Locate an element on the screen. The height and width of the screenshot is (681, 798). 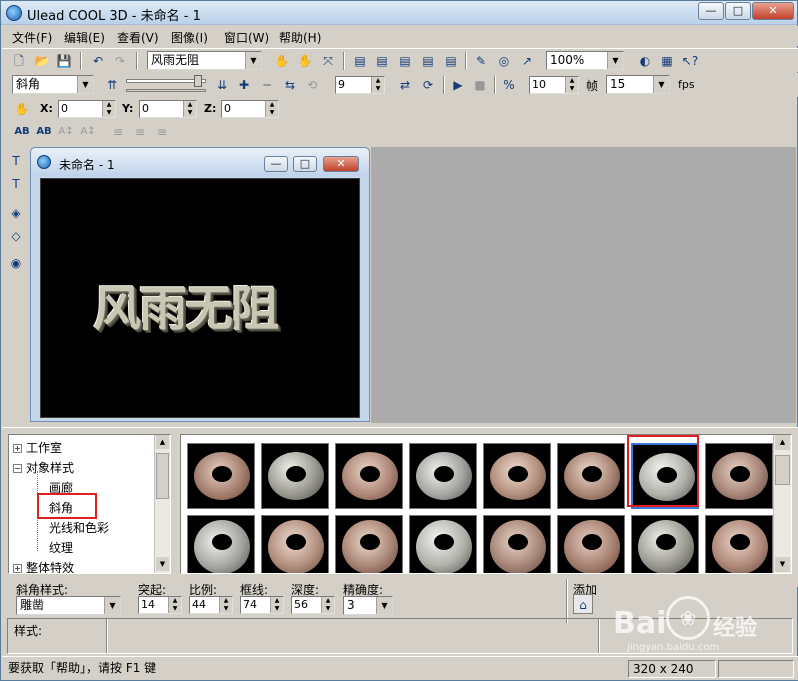
resize-icon: ⤧ is located at coordinates (328, 61).